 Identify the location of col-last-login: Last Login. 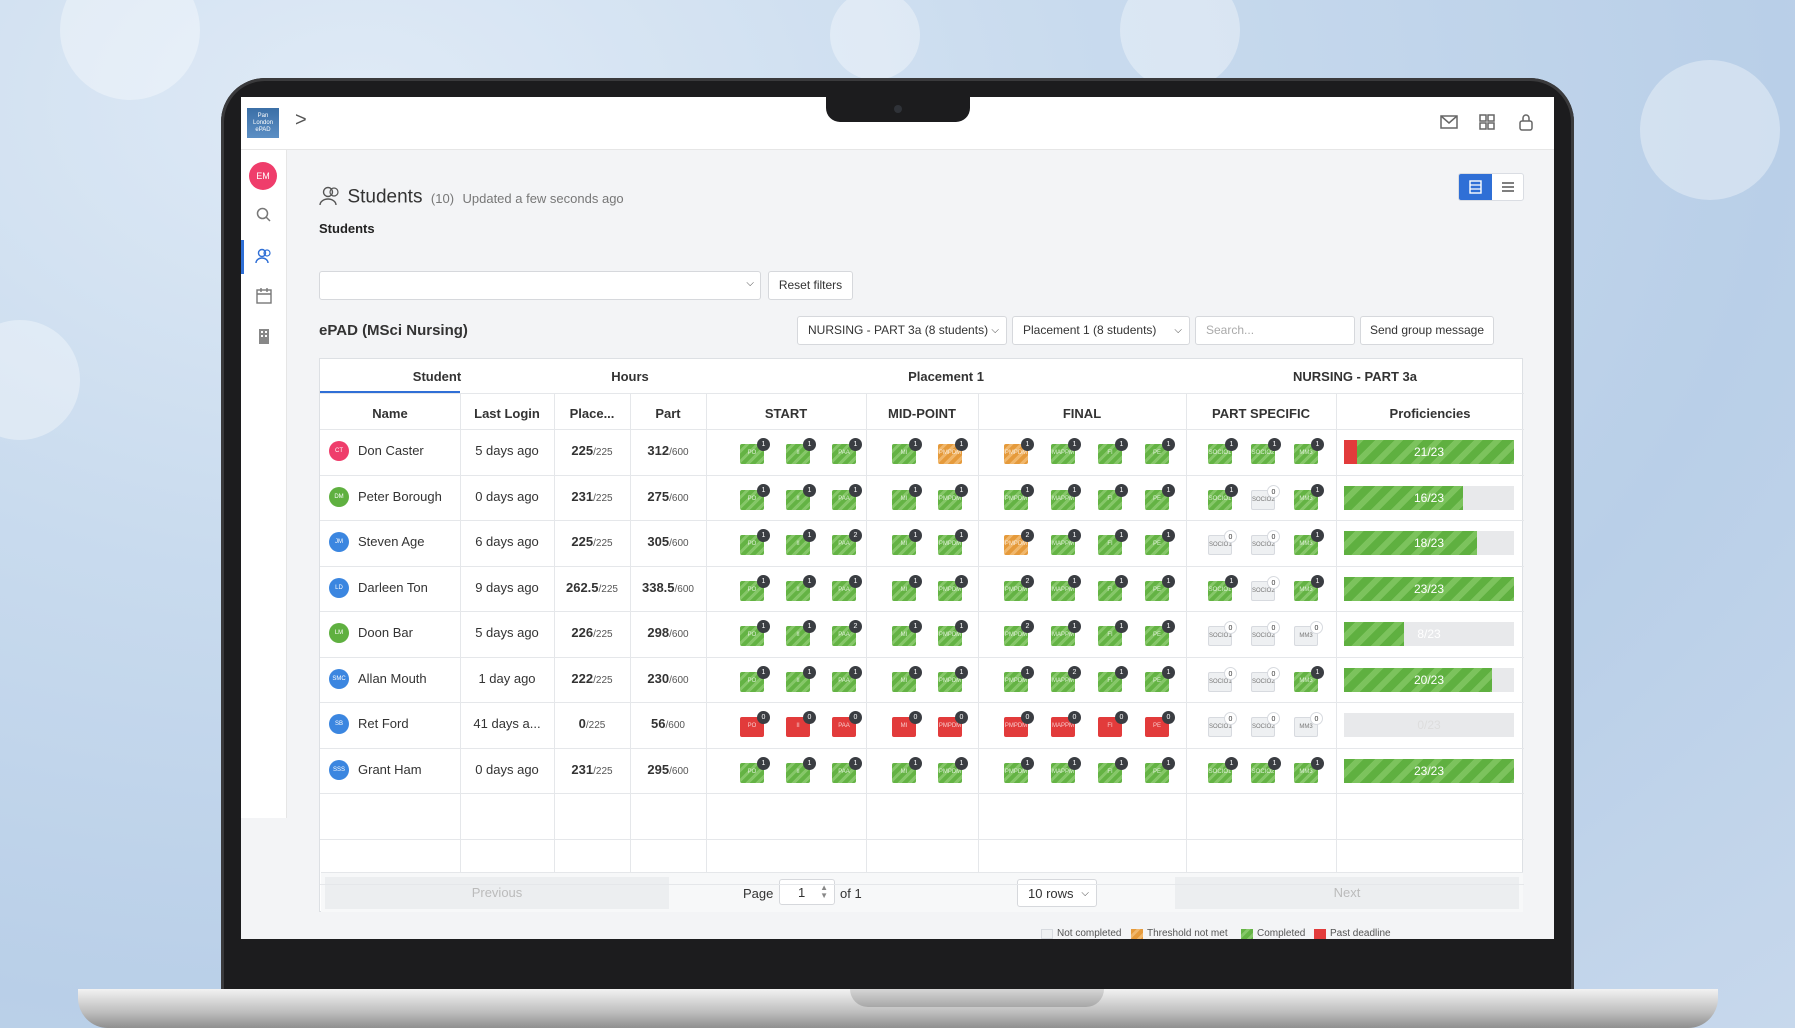
(507, 413).